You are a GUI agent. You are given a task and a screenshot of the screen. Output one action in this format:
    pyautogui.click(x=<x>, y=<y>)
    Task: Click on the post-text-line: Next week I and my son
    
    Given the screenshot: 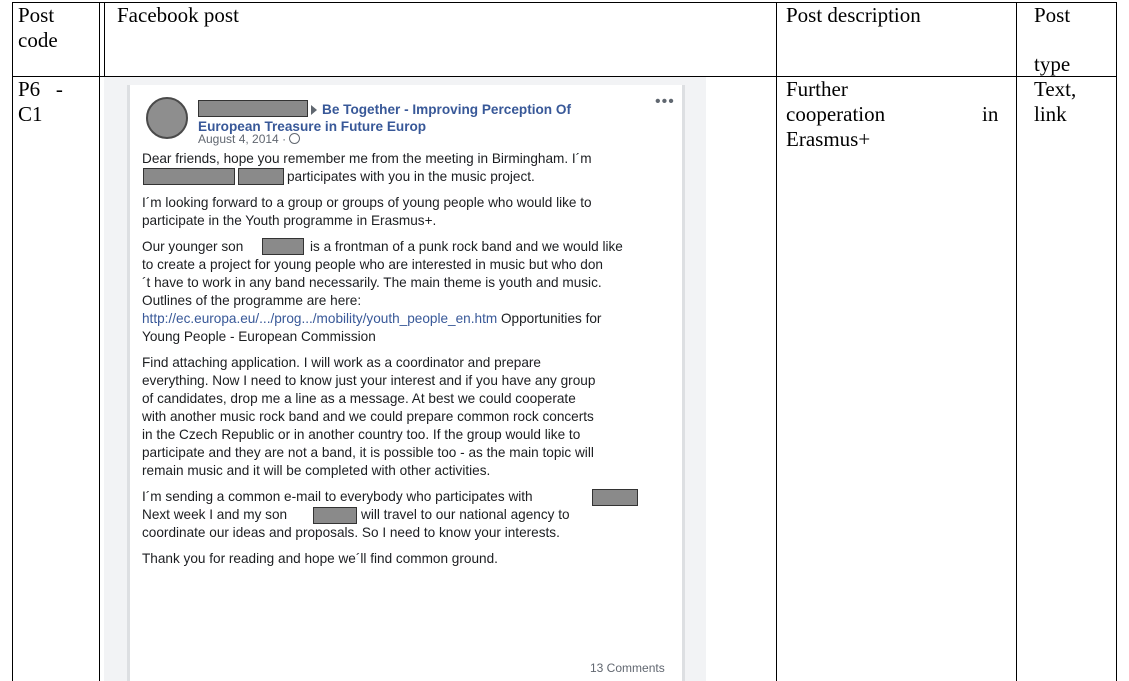 What is the action you would take?
    pyautogui.click(x=215, y=514)
    